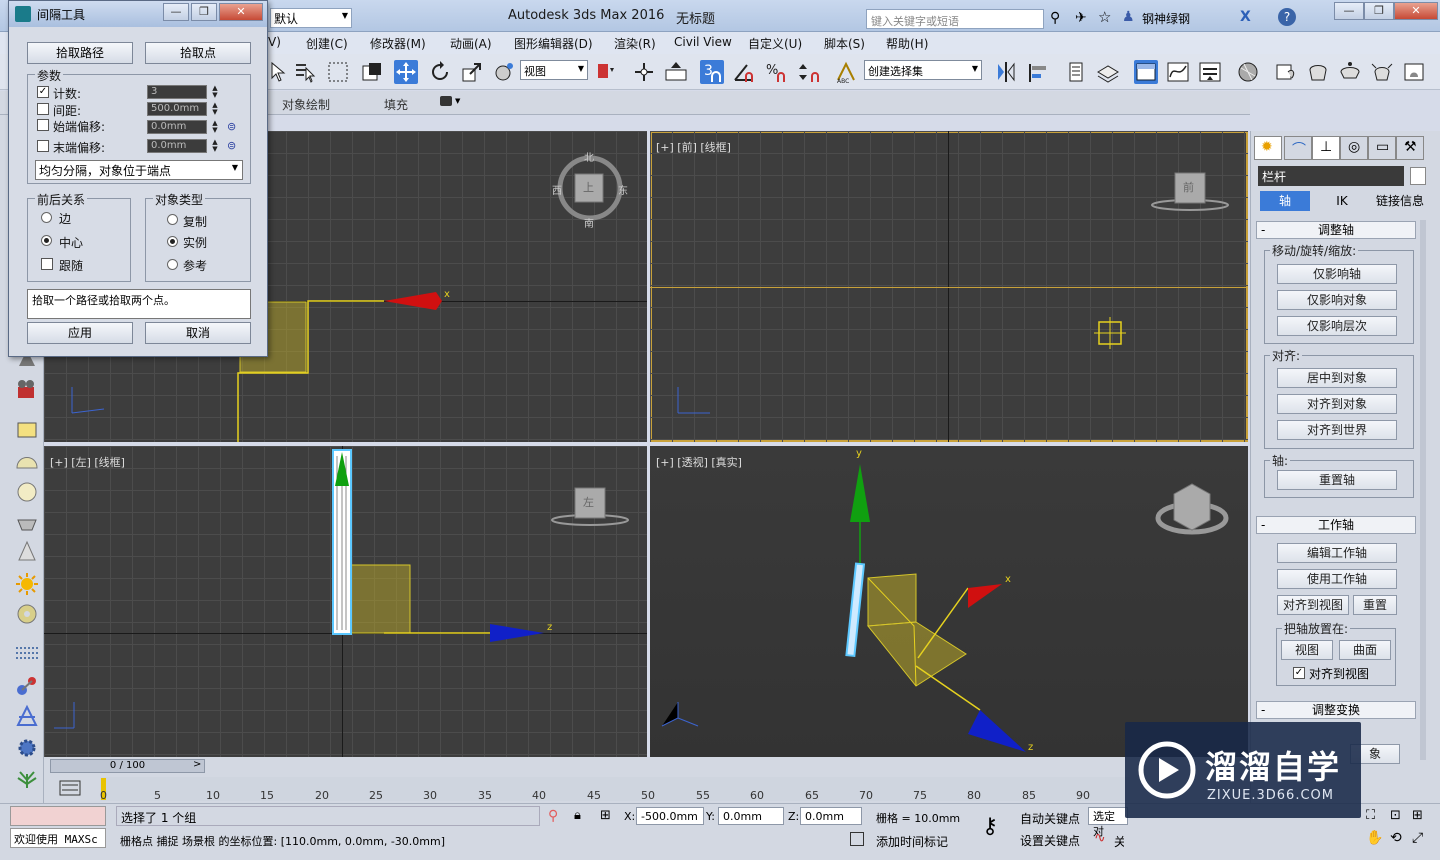  Describe the element at coordinates (775, 43) in the screenshot. I see `menu-item-customize: 自定义(U)` at that location.